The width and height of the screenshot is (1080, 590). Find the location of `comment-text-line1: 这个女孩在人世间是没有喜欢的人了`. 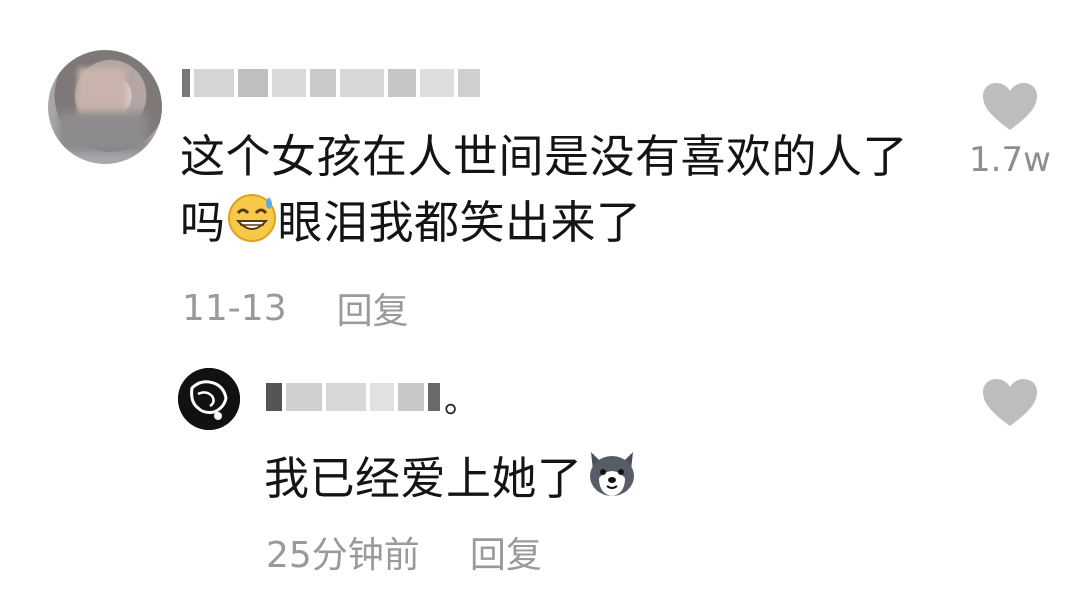

comment-text-line1: 这个女孩在人世间是没有喜欢的人了 is located at coordinates (544, 156).